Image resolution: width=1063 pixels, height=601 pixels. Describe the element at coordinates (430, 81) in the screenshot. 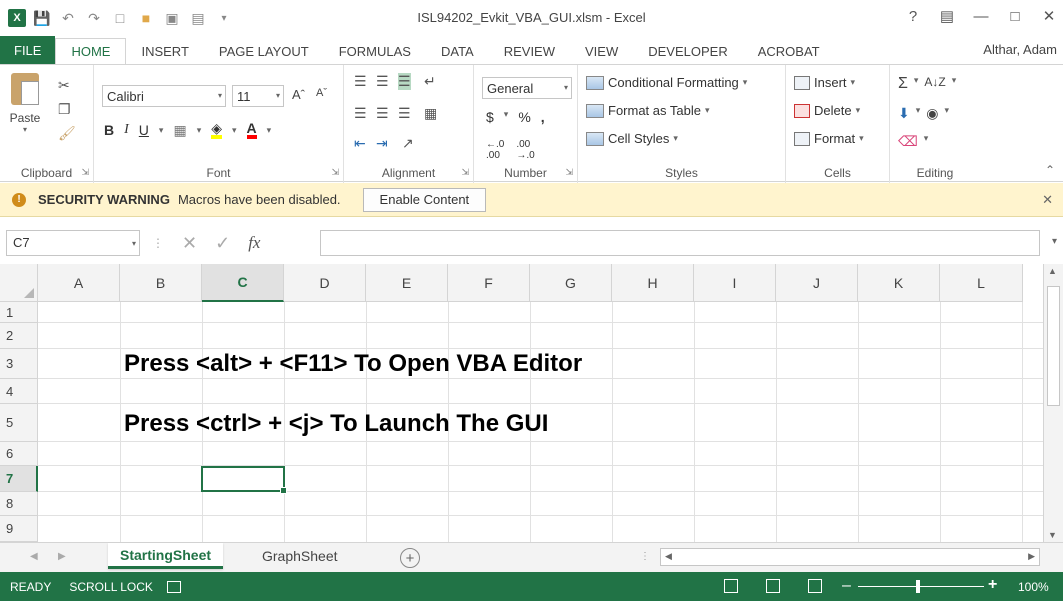

I see `wrap-text-icon: ↵` at that location.